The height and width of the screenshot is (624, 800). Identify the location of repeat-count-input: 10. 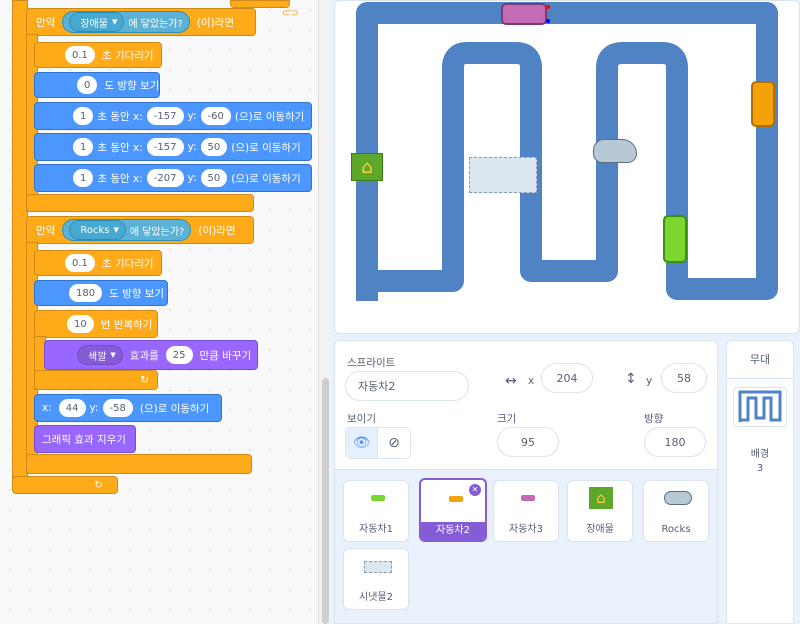
(80, 324).